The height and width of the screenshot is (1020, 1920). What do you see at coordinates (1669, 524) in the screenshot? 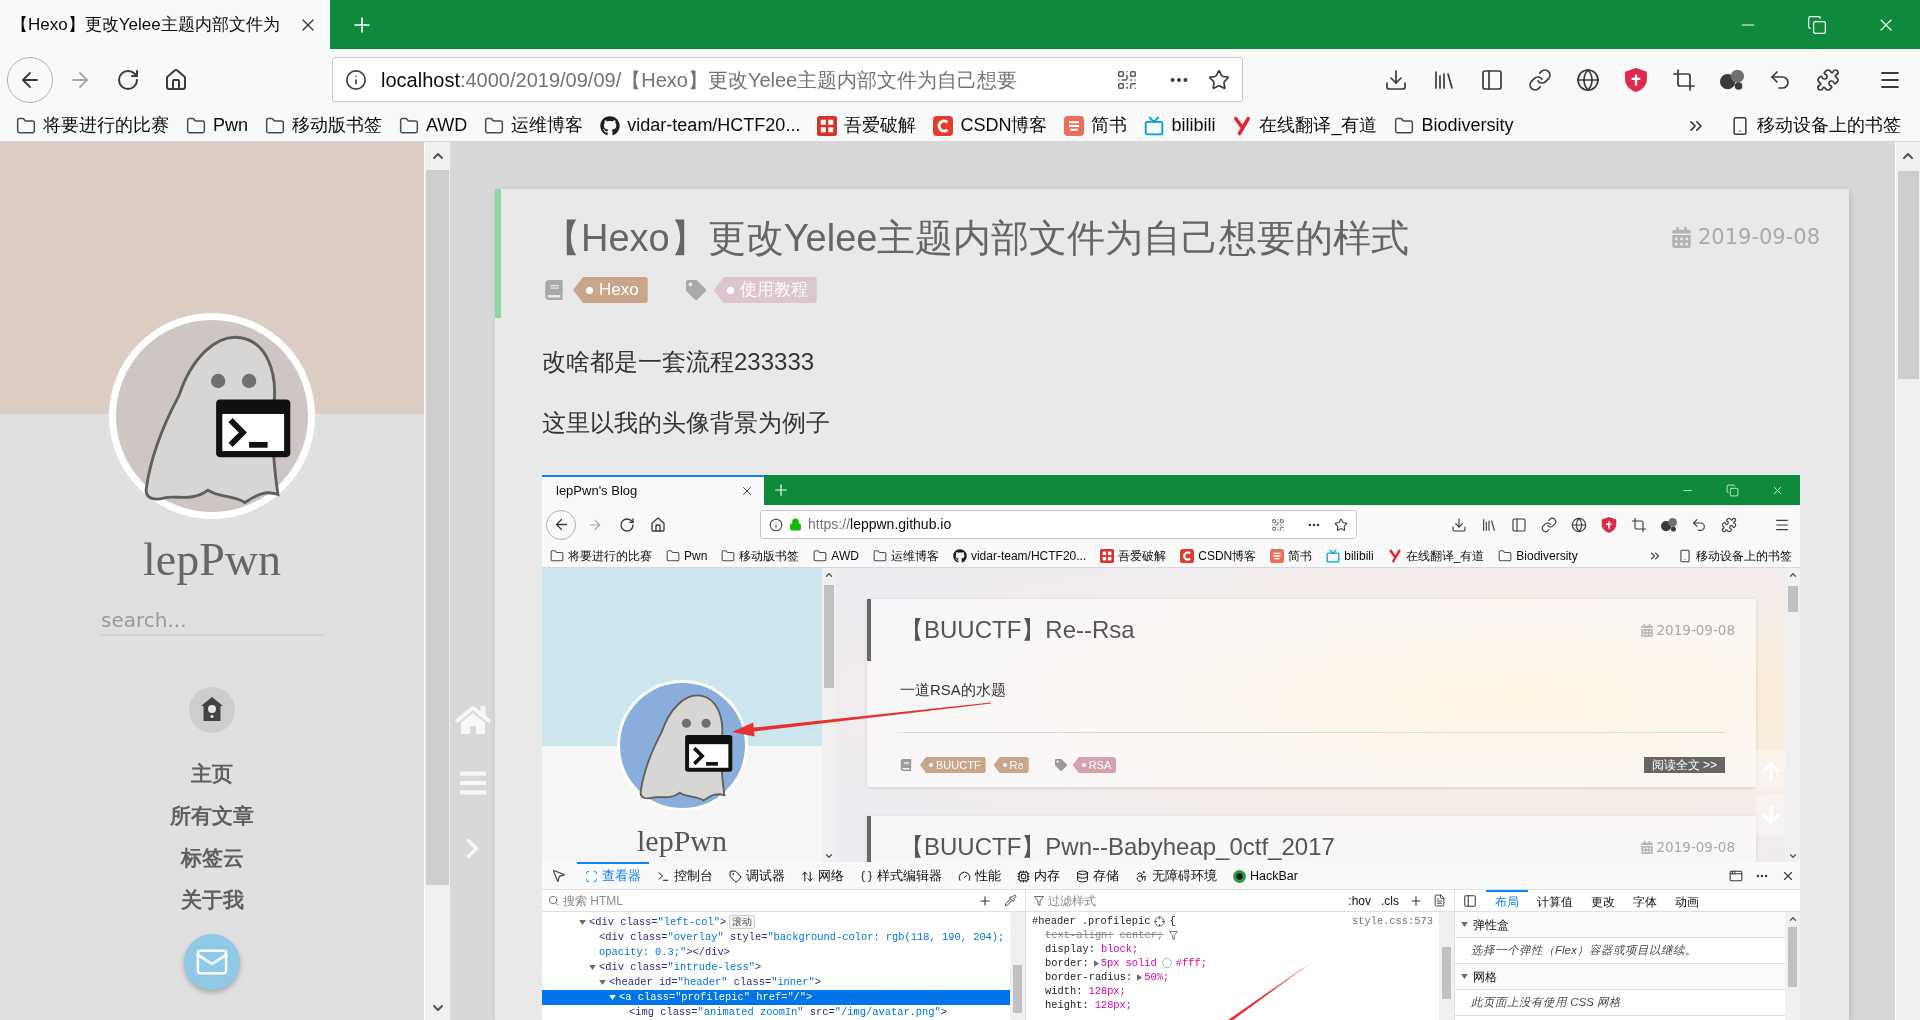
I see `circles-icon` at bounding box center [1669, 524].